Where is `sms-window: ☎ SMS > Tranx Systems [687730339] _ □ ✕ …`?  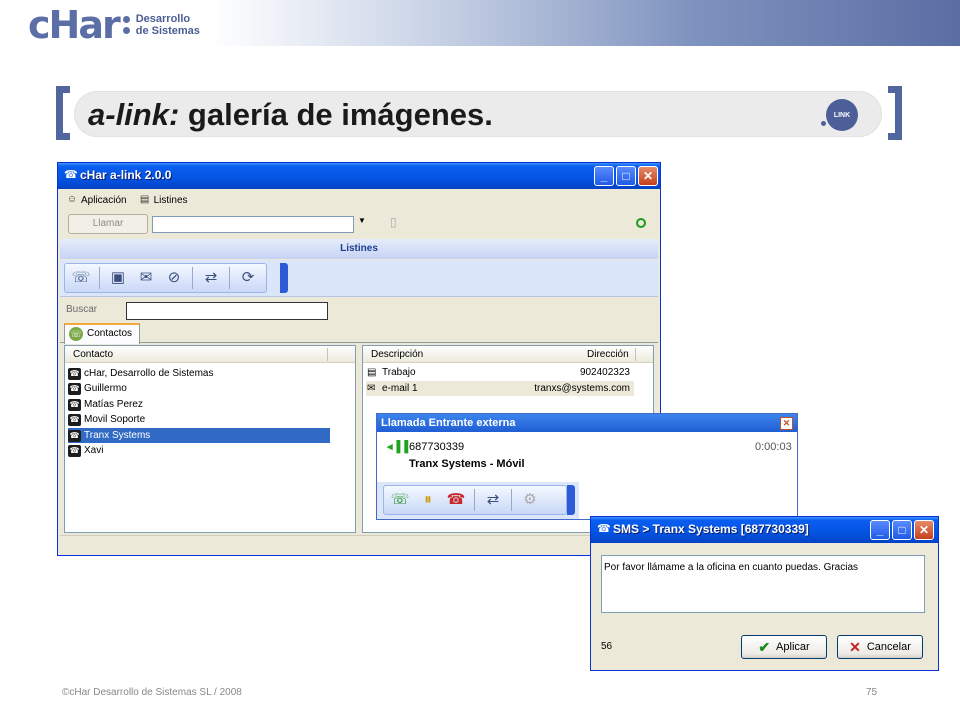 sms-window: ☎ SMS > Tranx Systems [687730339] _ □ ✕ … is located at coordinates (764, 593).